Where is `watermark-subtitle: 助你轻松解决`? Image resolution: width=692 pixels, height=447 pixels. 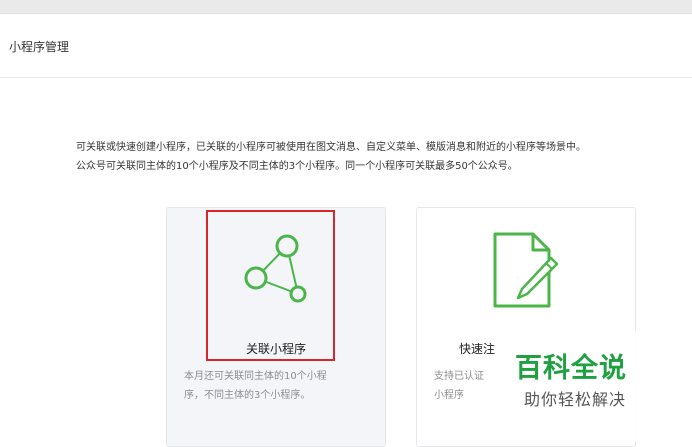
watermark-subtitle: 助你轻松解决 is located at coordinates (575, 399).